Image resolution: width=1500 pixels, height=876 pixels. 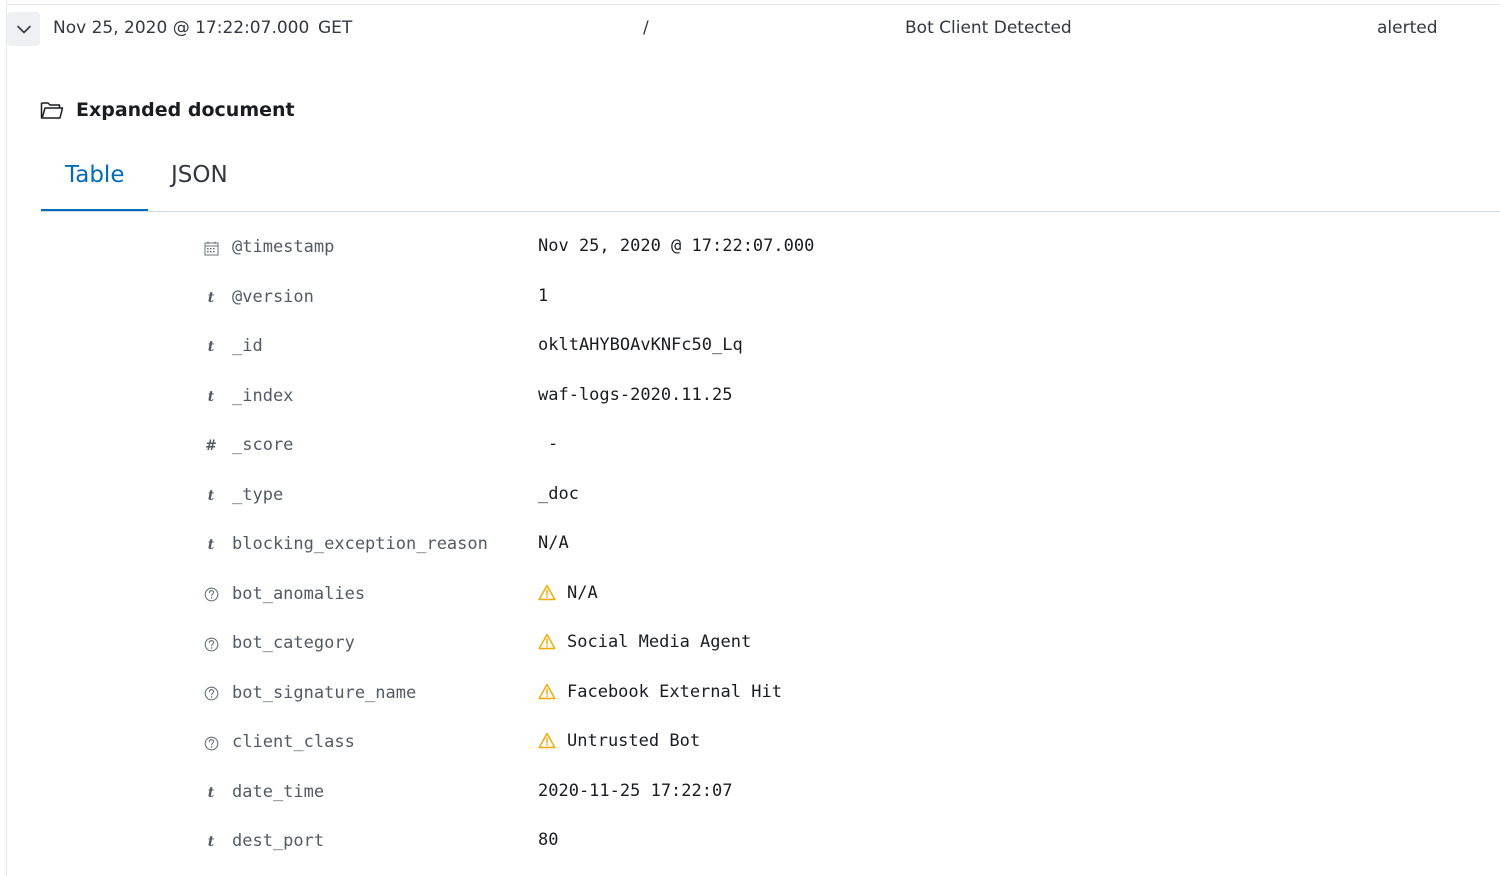 I want to click on field-row: @timestamp Nov 25, 2020 @ 17:22:07.000, so click(x=750, y=249).